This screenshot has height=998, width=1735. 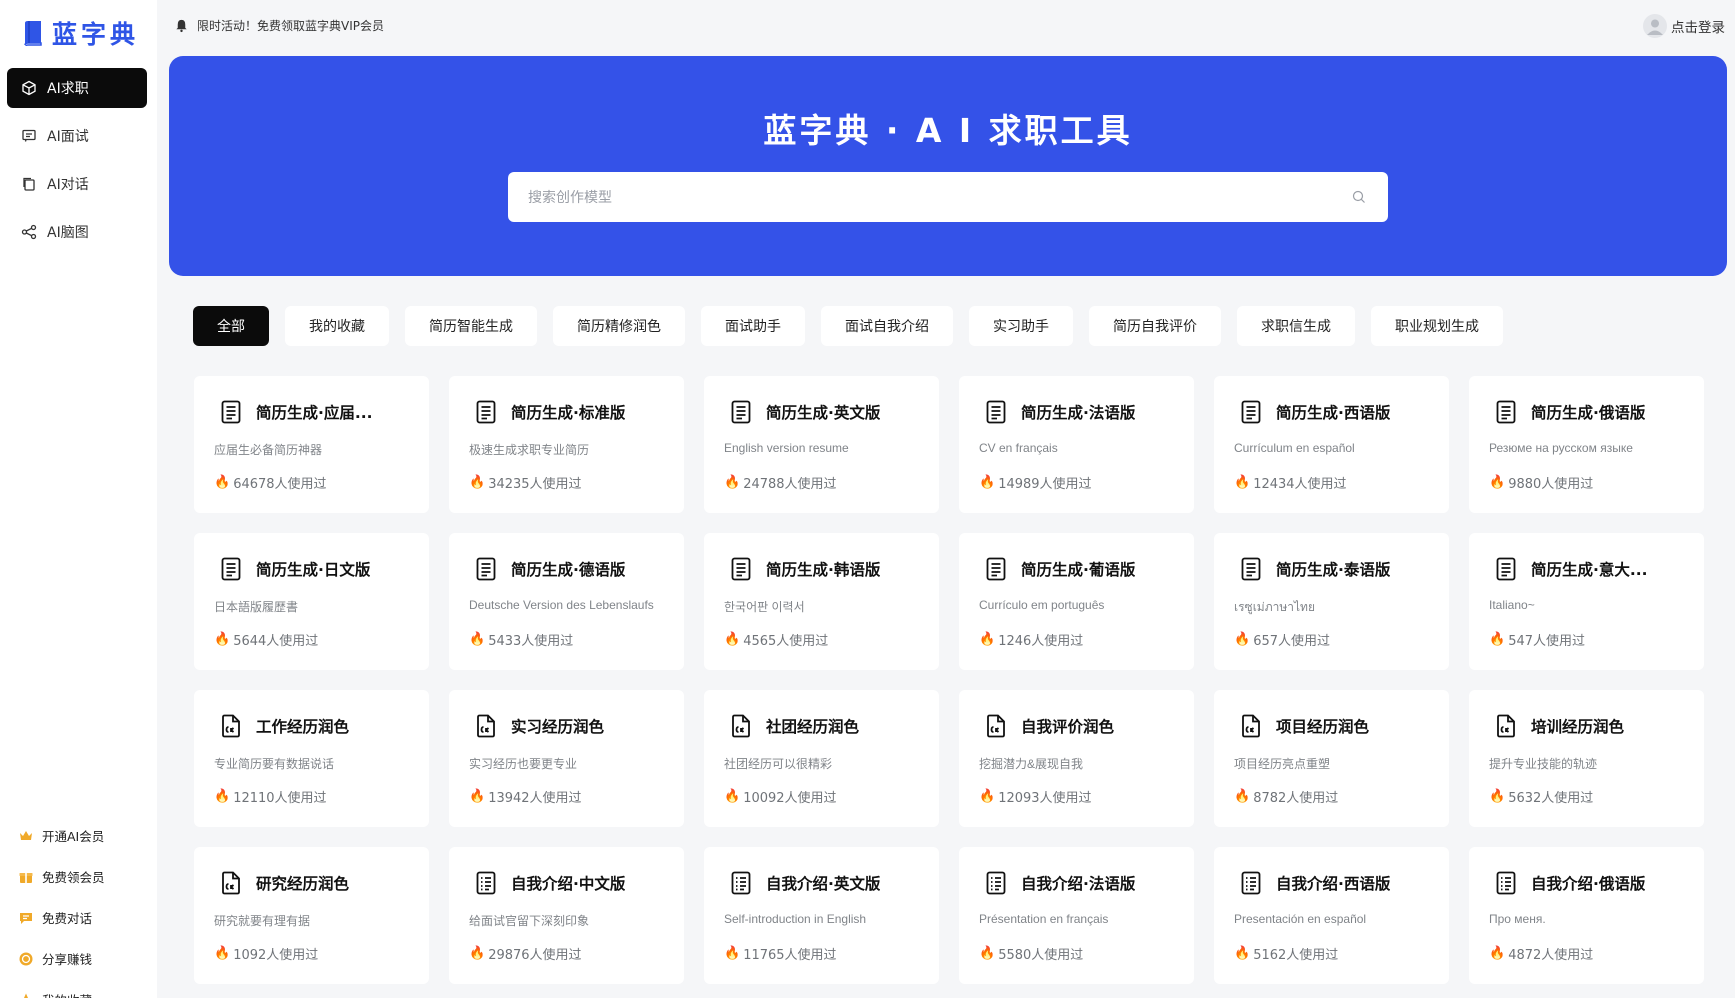 What do you see at coordinates (1561, 448) in the screenshot?
I see `card-description: Резюме на русском языке` at bounding box center [1561, 448].